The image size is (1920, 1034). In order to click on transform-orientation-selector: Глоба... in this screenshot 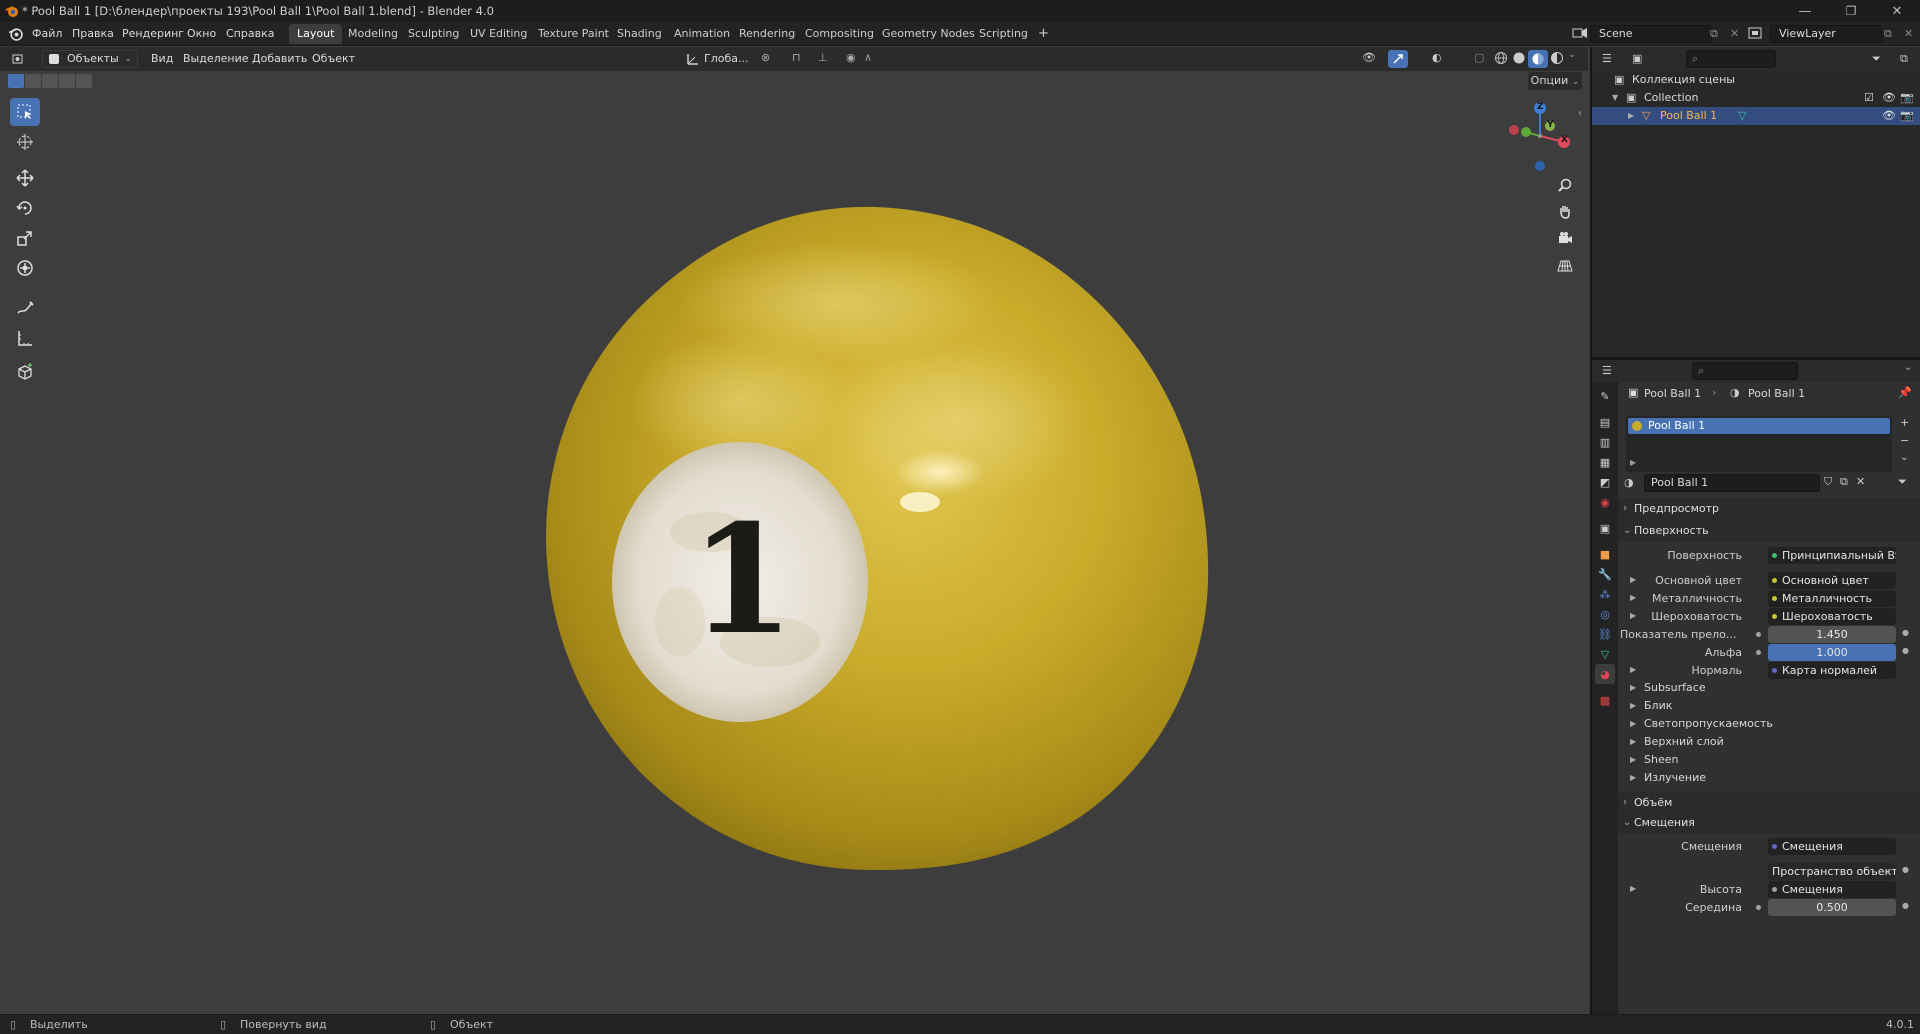, I will do `click(726, 59)`.